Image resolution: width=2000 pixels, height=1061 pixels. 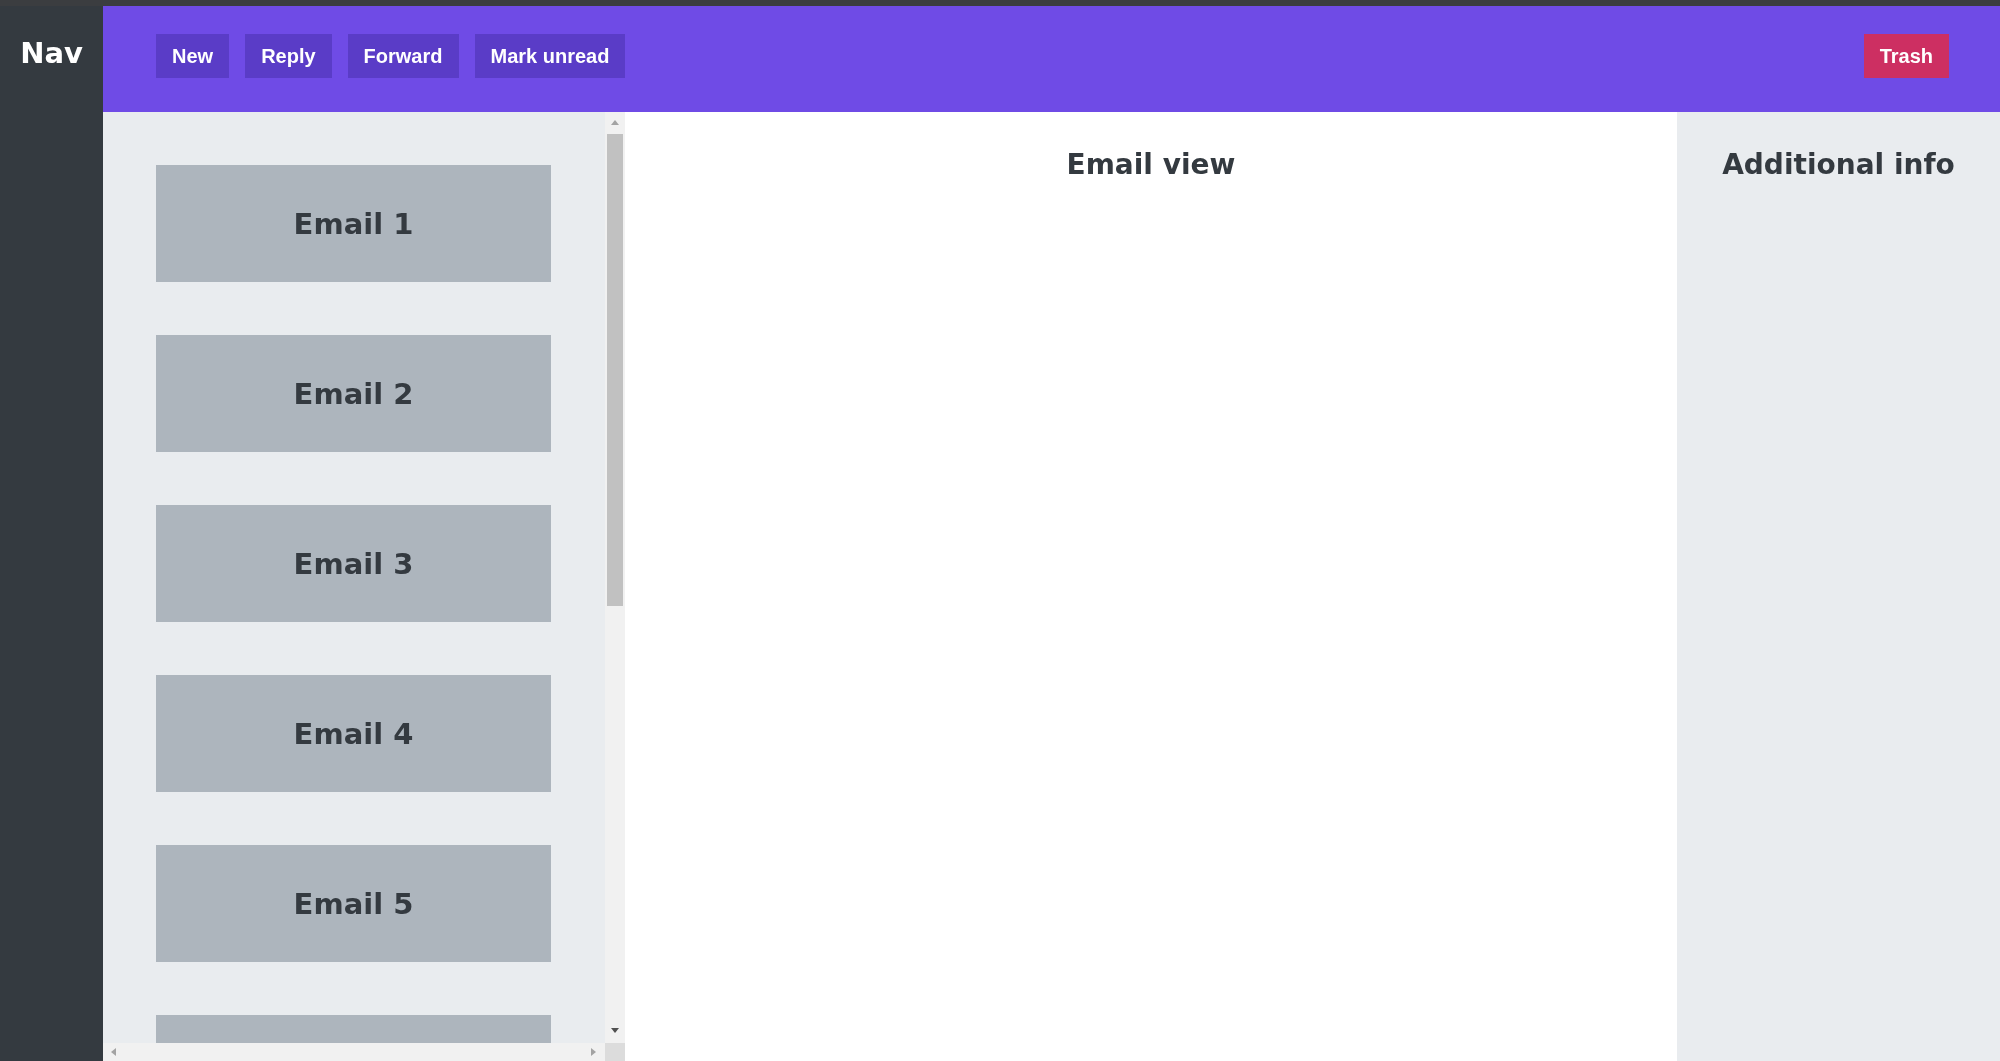 I want to click on toolbar-button: Mark unread, so click(x=550, y=56).